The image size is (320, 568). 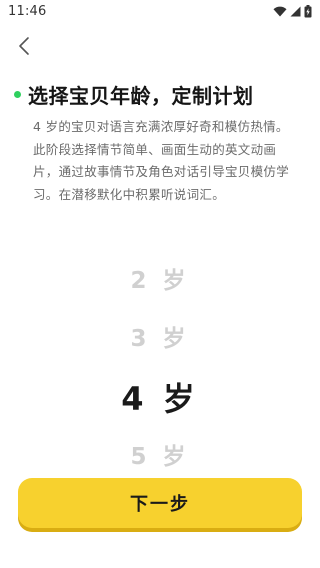 What do you see at coordinates (308, 11) in the screenshot?
I see `battery-charging-icon` at bounding box center [308, 11].